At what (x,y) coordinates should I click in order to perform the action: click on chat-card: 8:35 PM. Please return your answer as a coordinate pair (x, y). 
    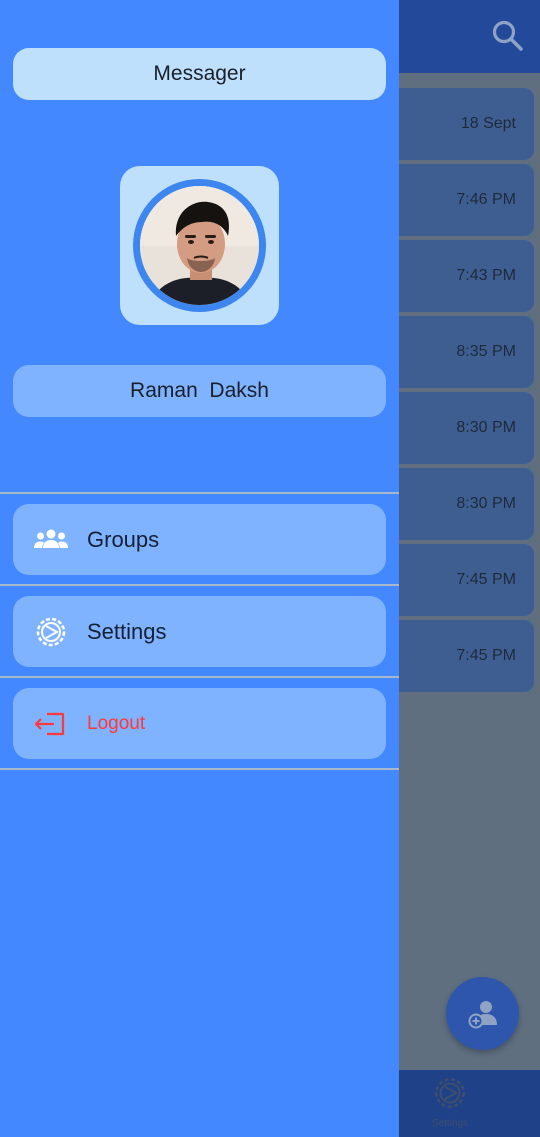
    Looking at the image, I should click on (457, 352).